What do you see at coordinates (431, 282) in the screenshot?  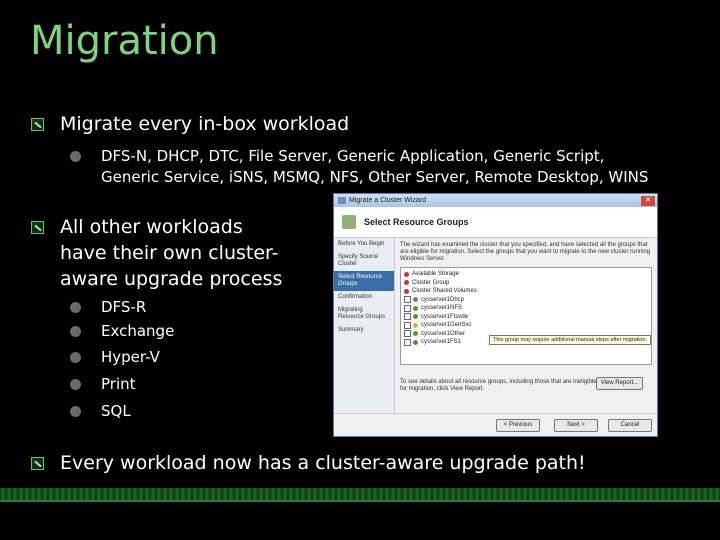 I see `list-item-label: Cluster Group` at bounding box center [431, 282].